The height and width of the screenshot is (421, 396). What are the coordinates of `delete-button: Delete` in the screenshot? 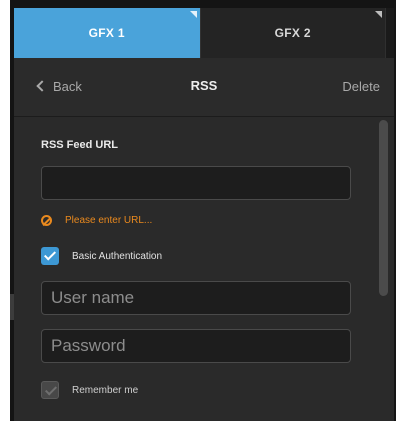 It's located at (361, 86).